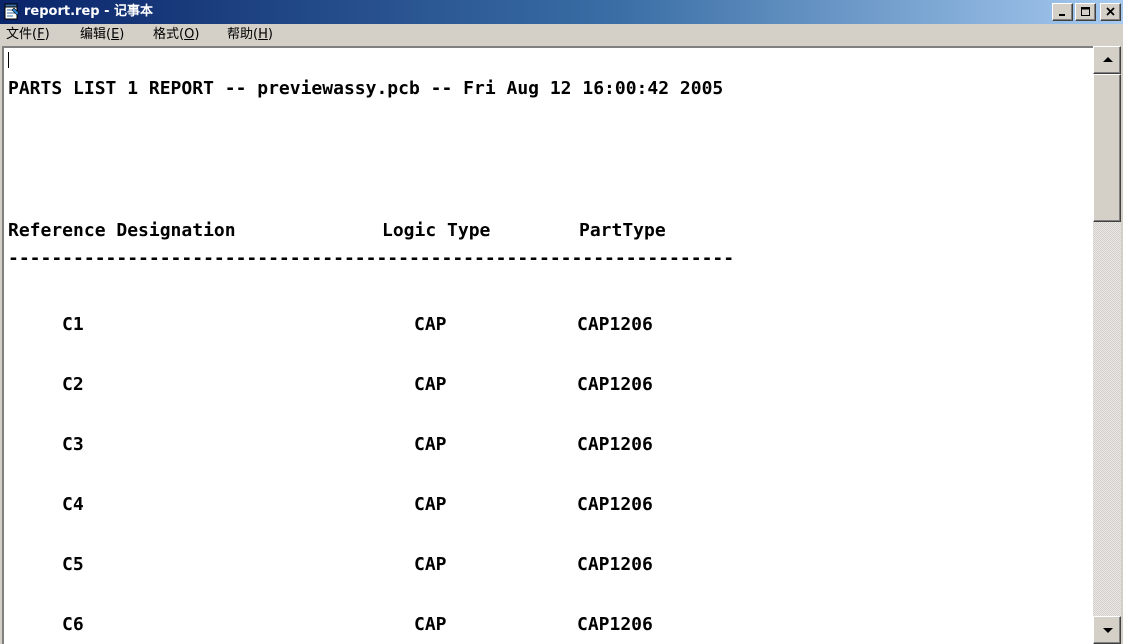 The height and width of the screenshot is (644, 1123). Describe the element at coordinates (41, 34) in the screenshot. I see `menu-file-accel: F` at that location.